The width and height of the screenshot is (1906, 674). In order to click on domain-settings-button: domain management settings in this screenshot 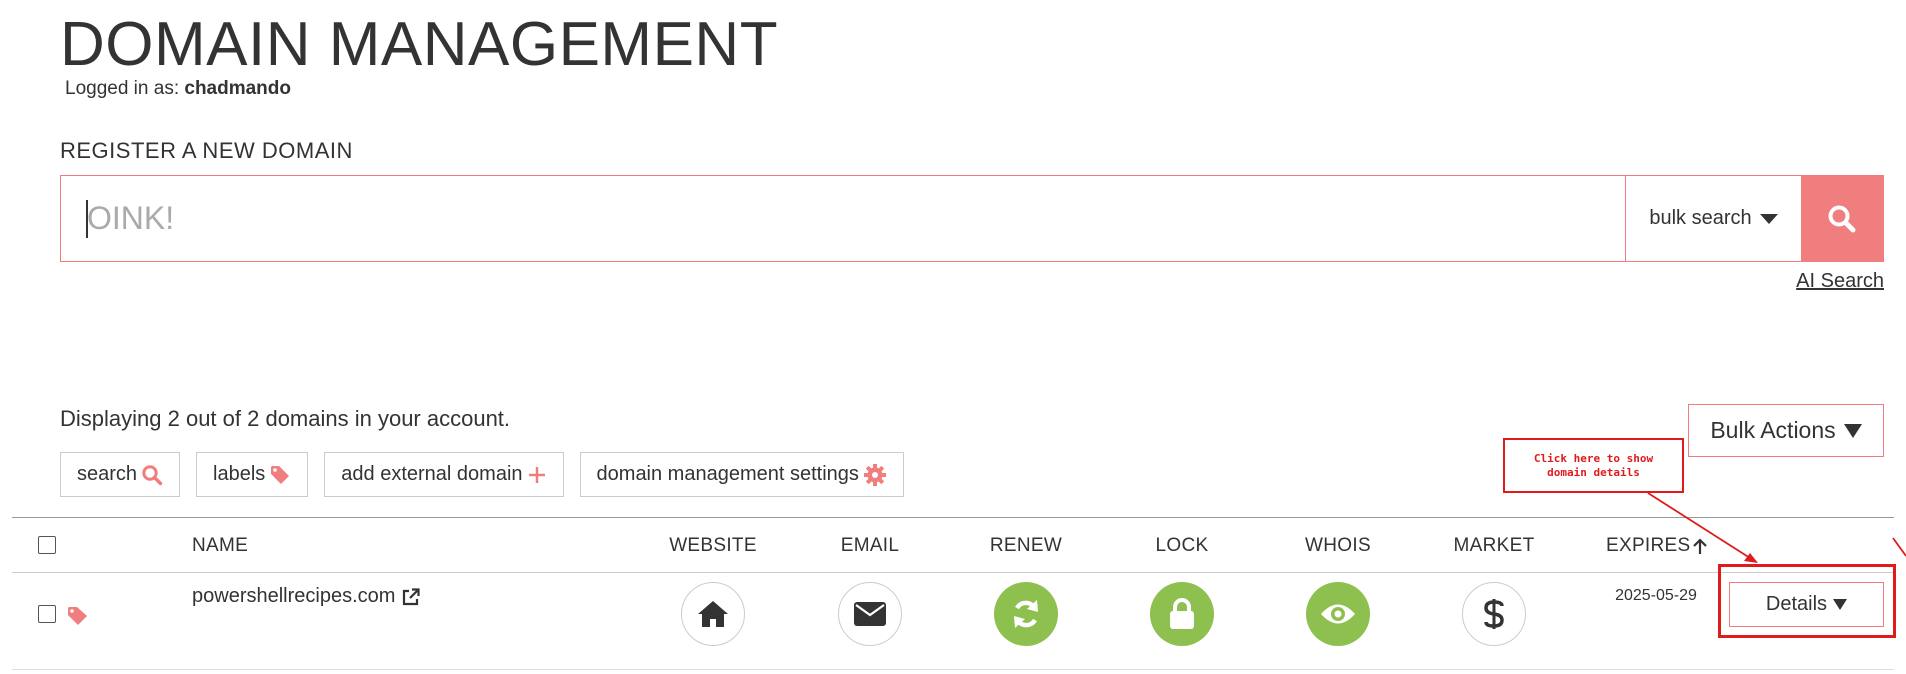, I will do `click(741, 474)`.